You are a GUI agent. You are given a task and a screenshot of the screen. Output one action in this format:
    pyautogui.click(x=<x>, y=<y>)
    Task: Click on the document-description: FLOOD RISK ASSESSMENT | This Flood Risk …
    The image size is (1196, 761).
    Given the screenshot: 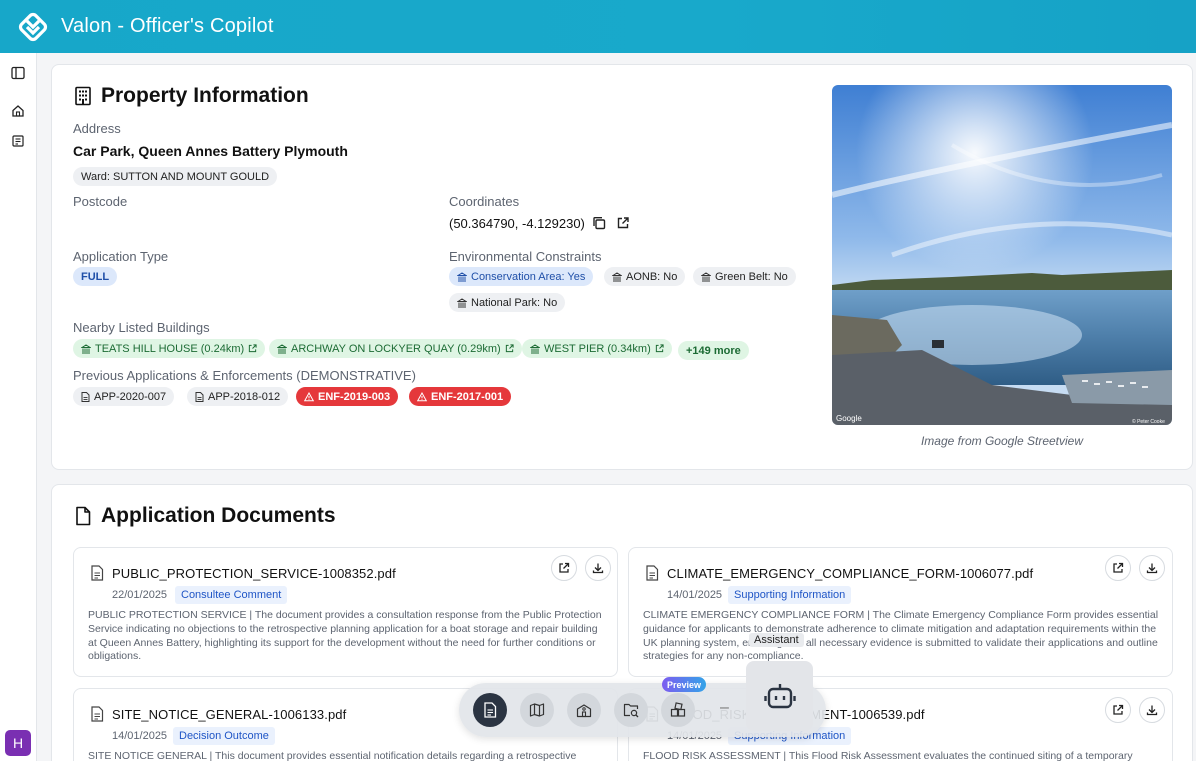 What is the action you would take?
    pyautogui.click(x=888, y=755)
    